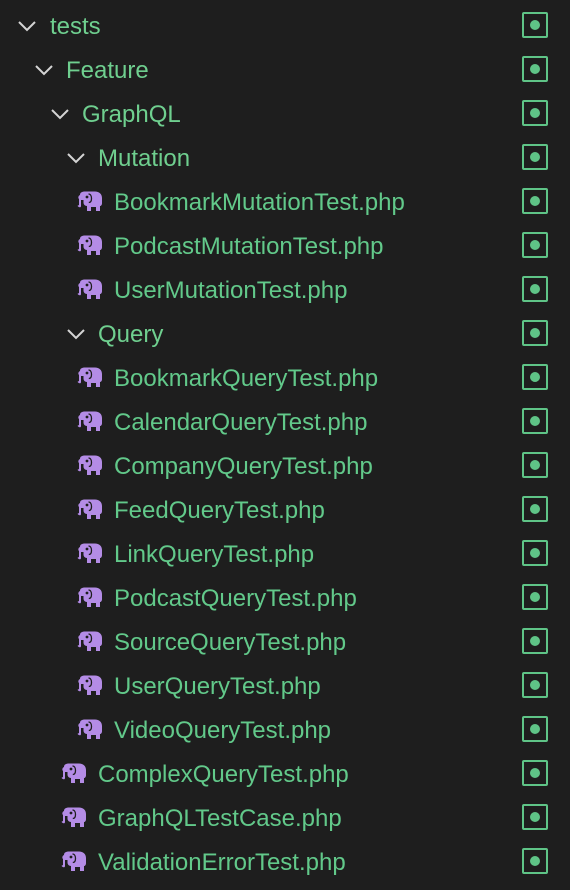 This screenshot has height=890, width=570. I want to click on file-label: VideoQueryTest.php, so click(223, 730).